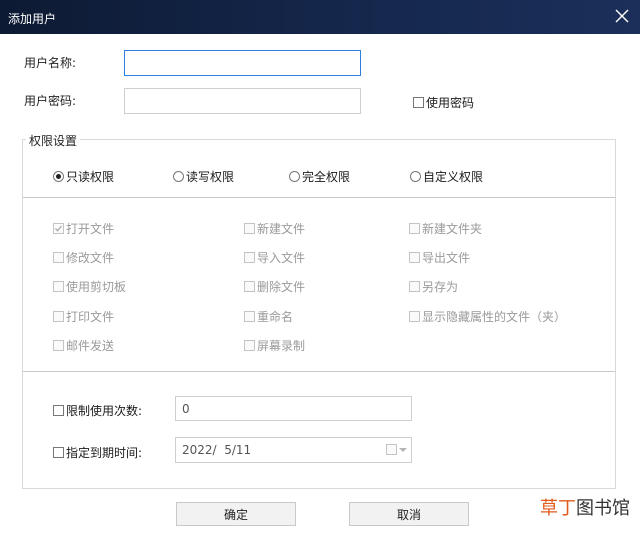  Describe the element at coordinates (558, 508) in the screenshot. I see `watermark-part1: 草丁` at that location.